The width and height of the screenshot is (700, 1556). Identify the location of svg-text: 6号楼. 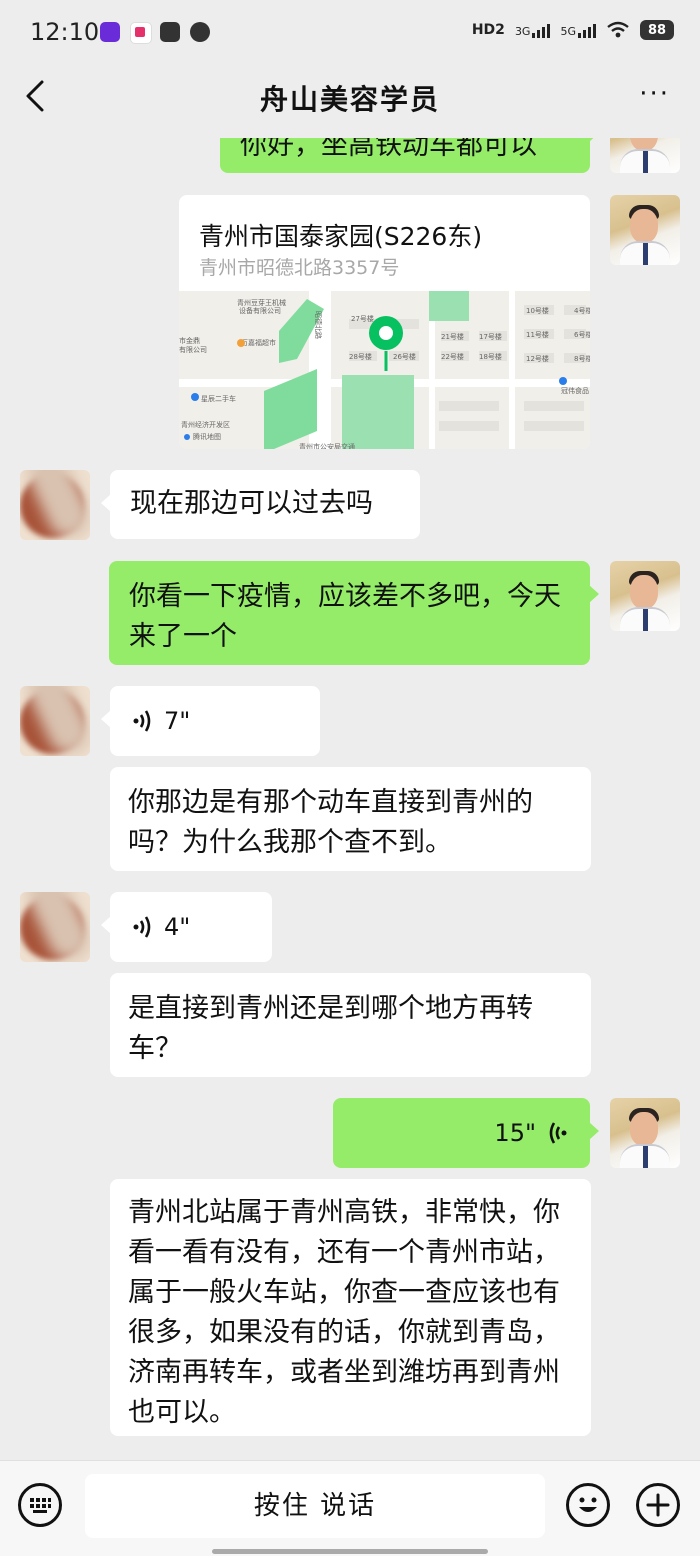
(582, 334).